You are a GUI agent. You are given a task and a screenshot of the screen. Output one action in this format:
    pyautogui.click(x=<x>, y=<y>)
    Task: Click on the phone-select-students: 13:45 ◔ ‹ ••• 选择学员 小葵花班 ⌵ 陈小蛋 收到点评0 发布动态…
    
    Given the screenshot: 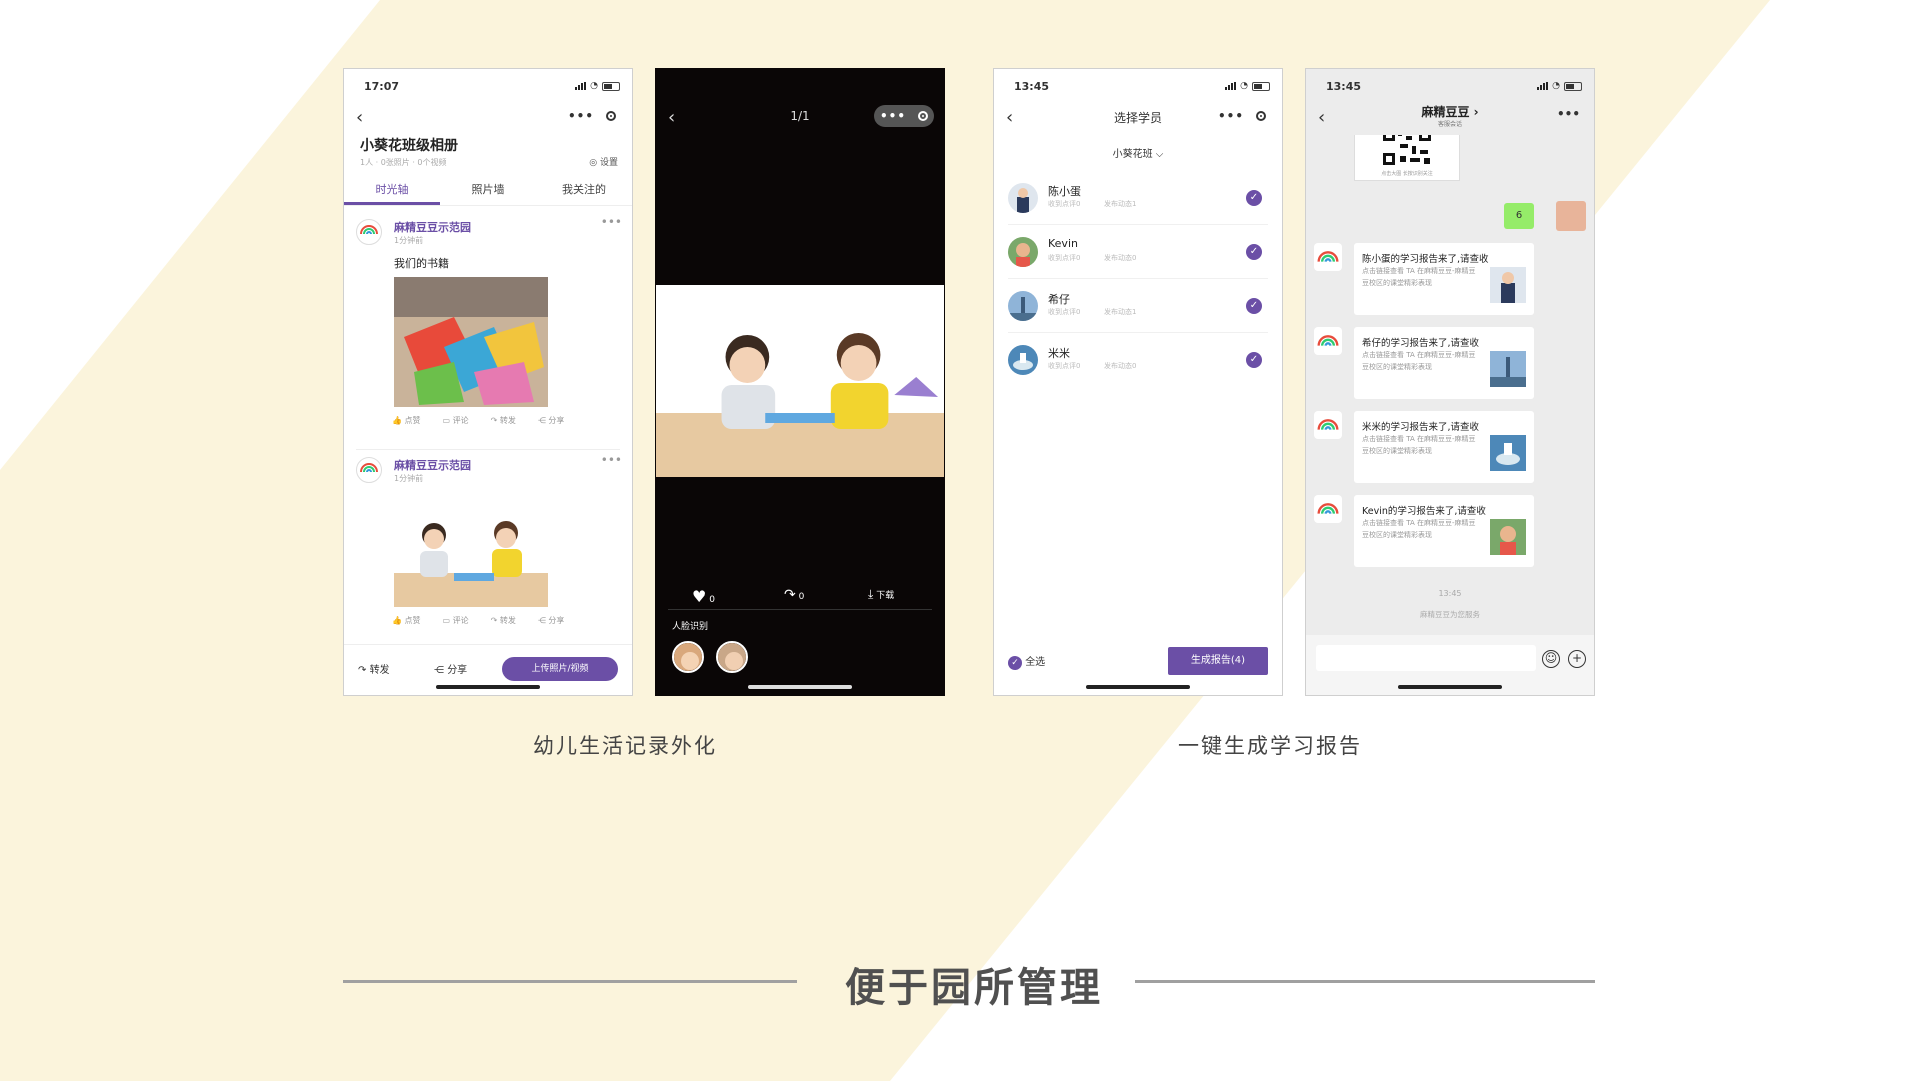 What is the action you would take?
    pyautogui.click(x=1138, y=382)
    